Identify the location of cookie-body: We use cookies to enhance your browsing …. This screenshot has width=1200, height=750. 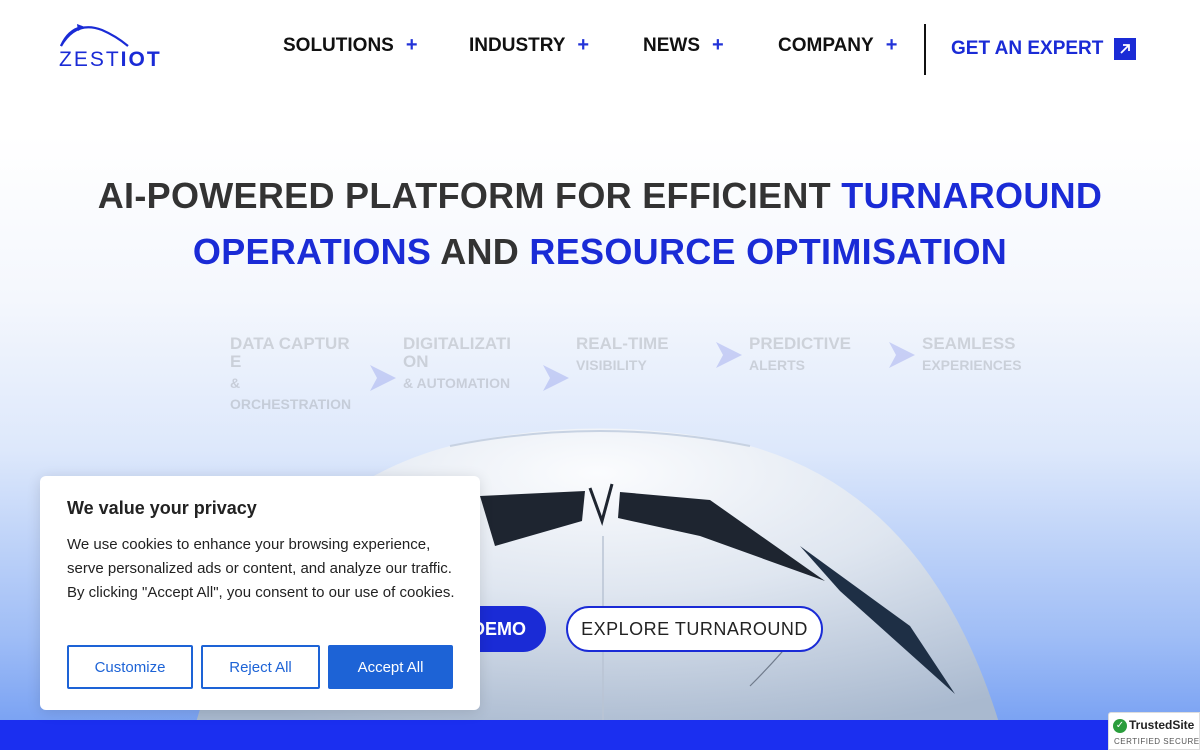
(261, 568).